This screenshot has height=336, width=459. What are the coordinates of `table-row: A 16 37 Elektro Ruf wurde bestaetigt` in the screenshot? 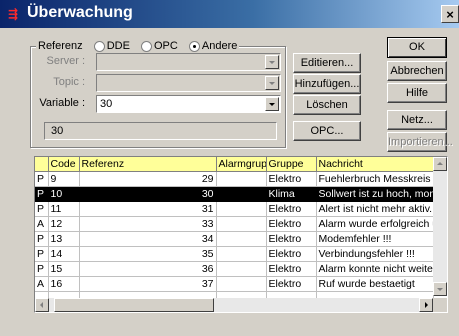 It's located at (234, 284).